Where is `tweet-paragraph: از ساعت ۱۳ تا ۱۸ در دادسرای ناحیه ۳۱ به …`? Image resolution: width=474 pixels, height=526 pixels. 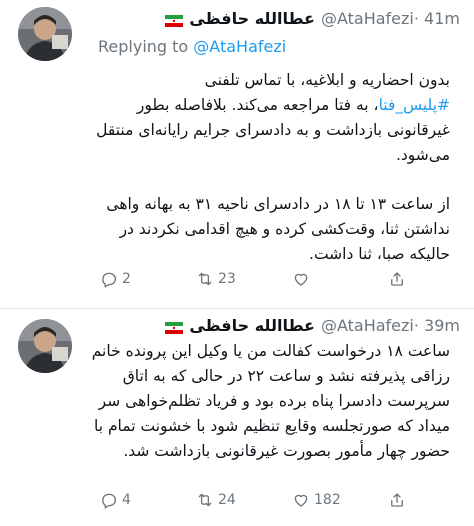
tweet-paragraph: از ساعت ۱۳ تا ۱۸ در دادسرای ناحیه ۳۱ به … is located at coordinates (278, 229).